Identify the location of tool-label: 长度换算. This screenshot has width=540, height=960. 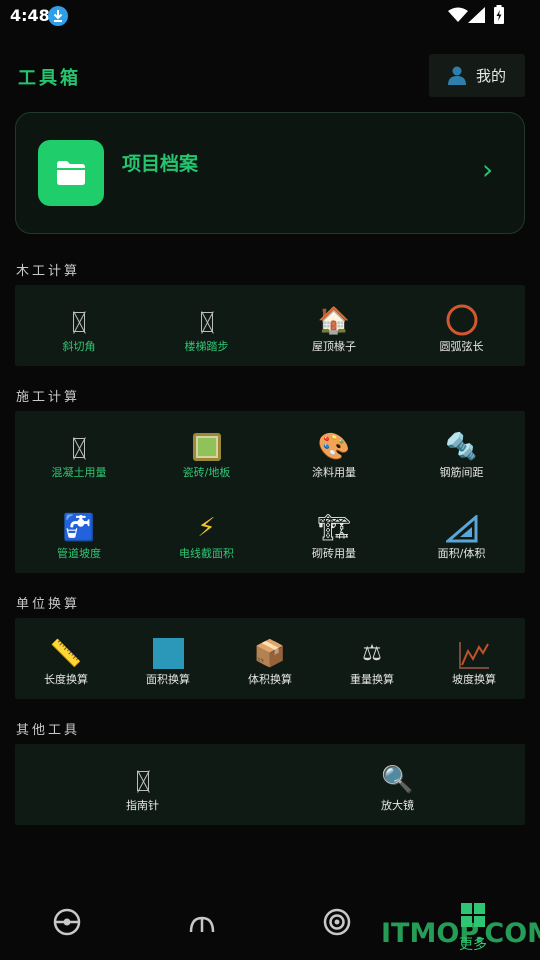
(66, 679).